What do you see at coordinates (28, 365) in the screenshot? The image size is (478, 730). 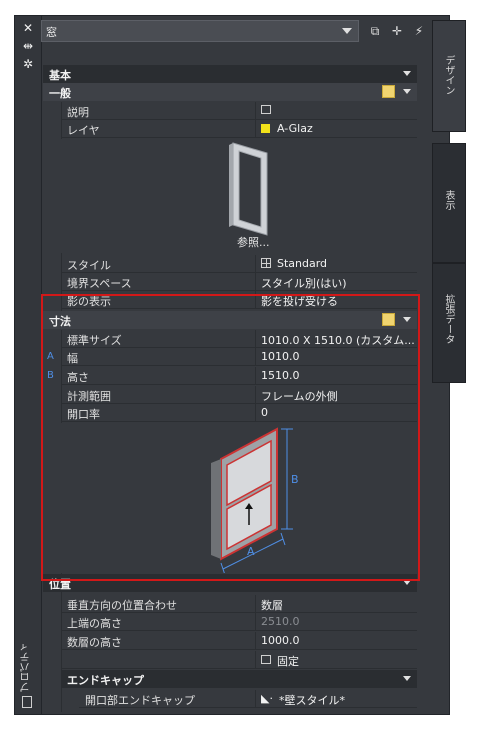 I see `palette-titlebar: ✕ ⇹ ✲ プロパティ` at bounding box center [28, 365].